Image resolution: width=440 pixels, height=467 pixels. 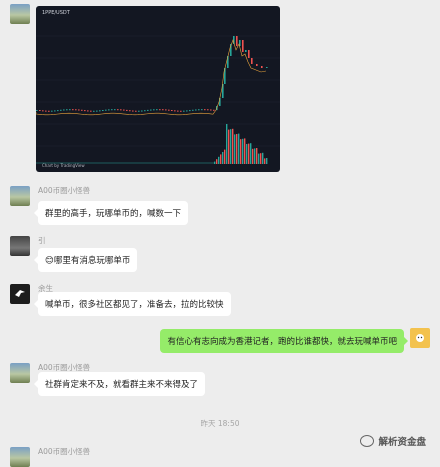 What do you see at coordinates (85, 260) in the screenshot?
I see `message-bubble: 😊哪里有消息玩哪单币` at bounding box center [85, 260].